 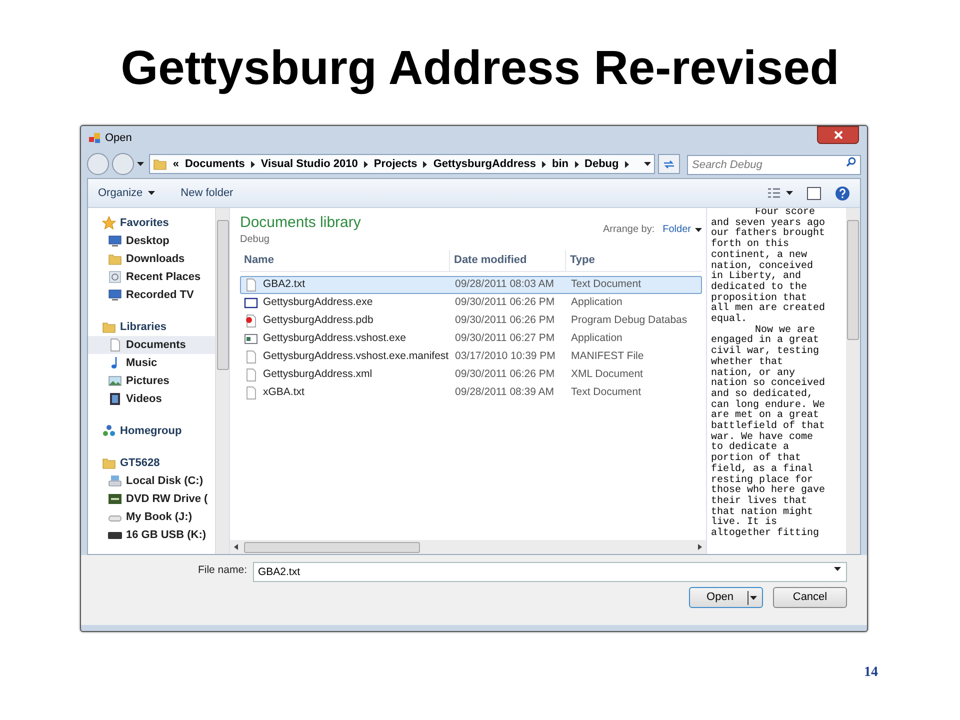 I want to click on navigation-item: Local Disk (C:), so click(x=151, y=481).